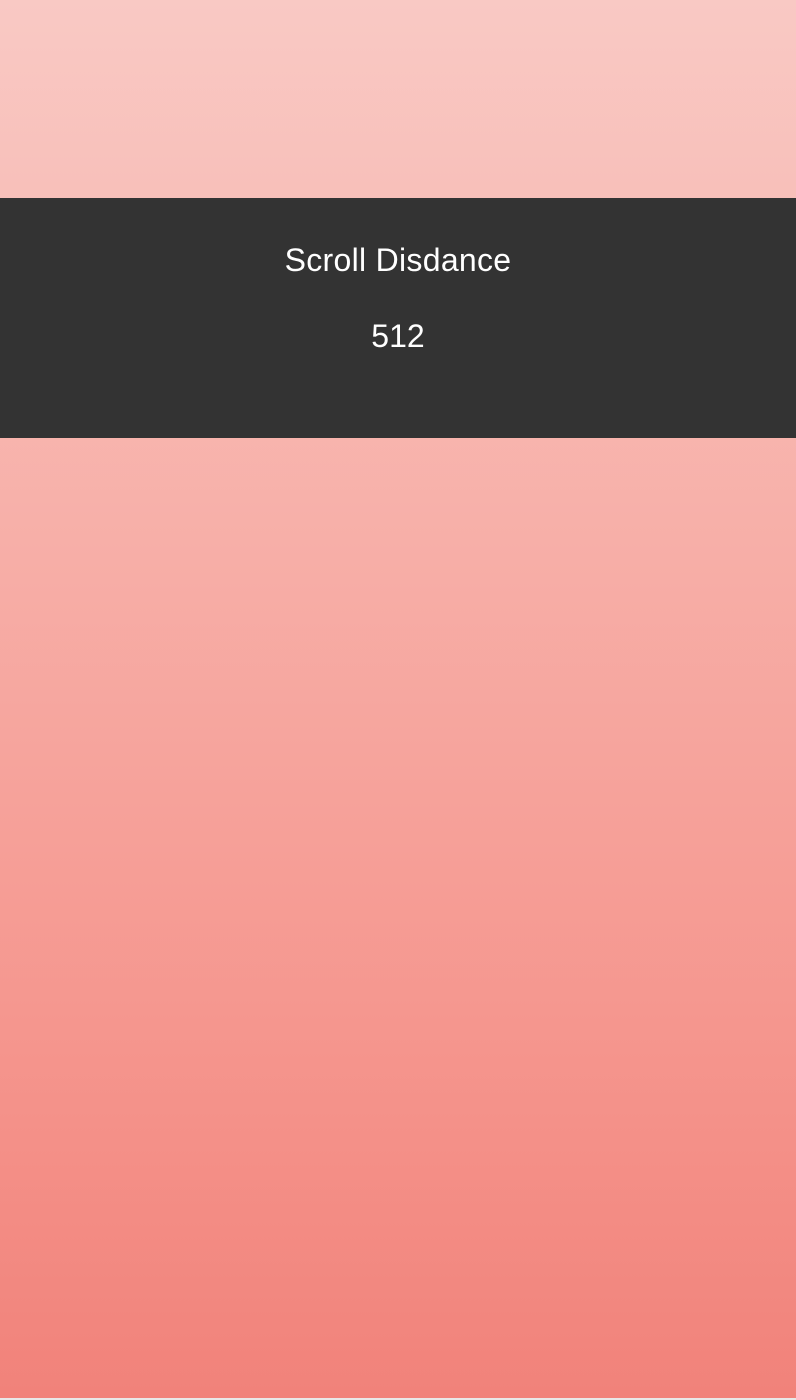  Describe the element at coordinates (398, 260) in the screenshot. I see `scroll-distance-title: Scroll Disdance` at that location.